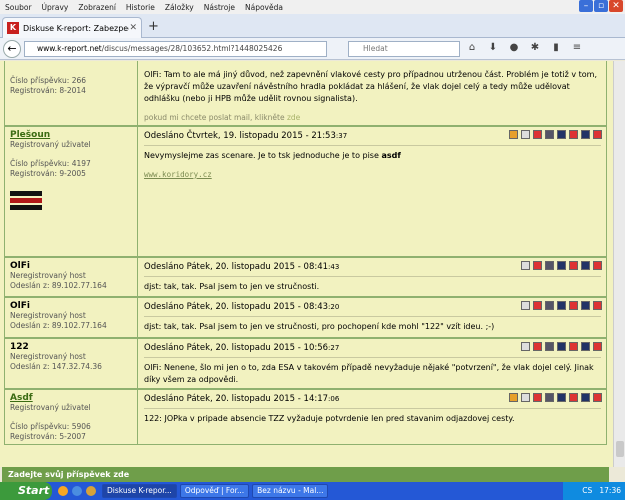  Describe the element at coordinates (404, 49) in the screenshot. I see `search-input: Hledat` at that location.